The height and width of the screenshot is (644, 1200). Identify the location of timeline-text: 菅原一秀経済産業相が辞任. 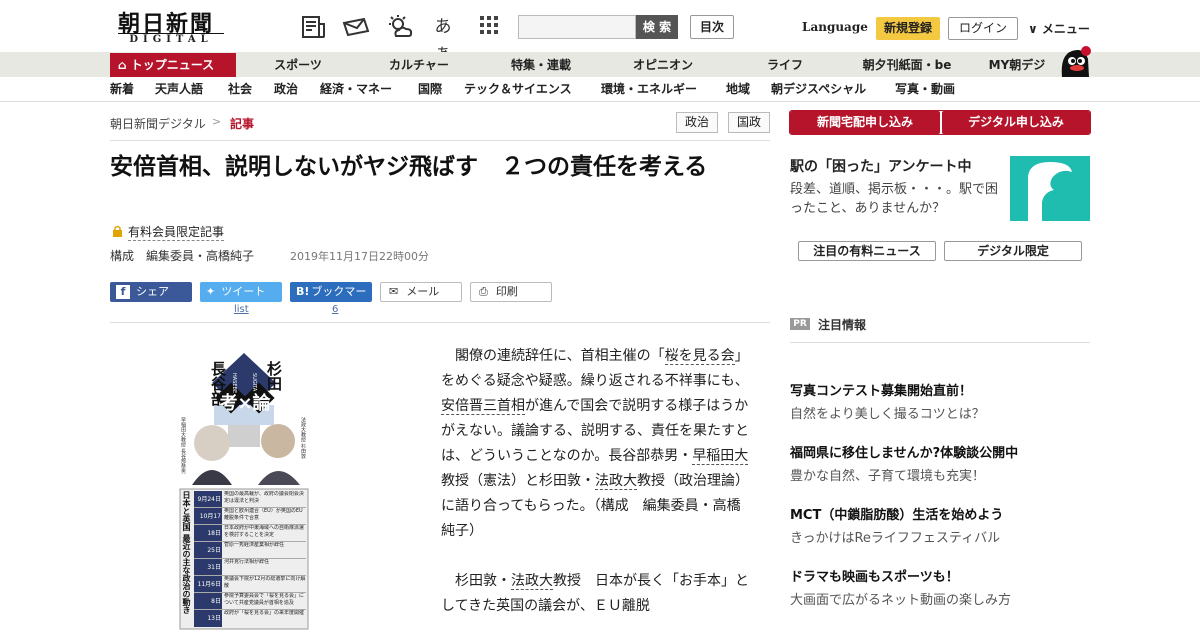
(254, 545).